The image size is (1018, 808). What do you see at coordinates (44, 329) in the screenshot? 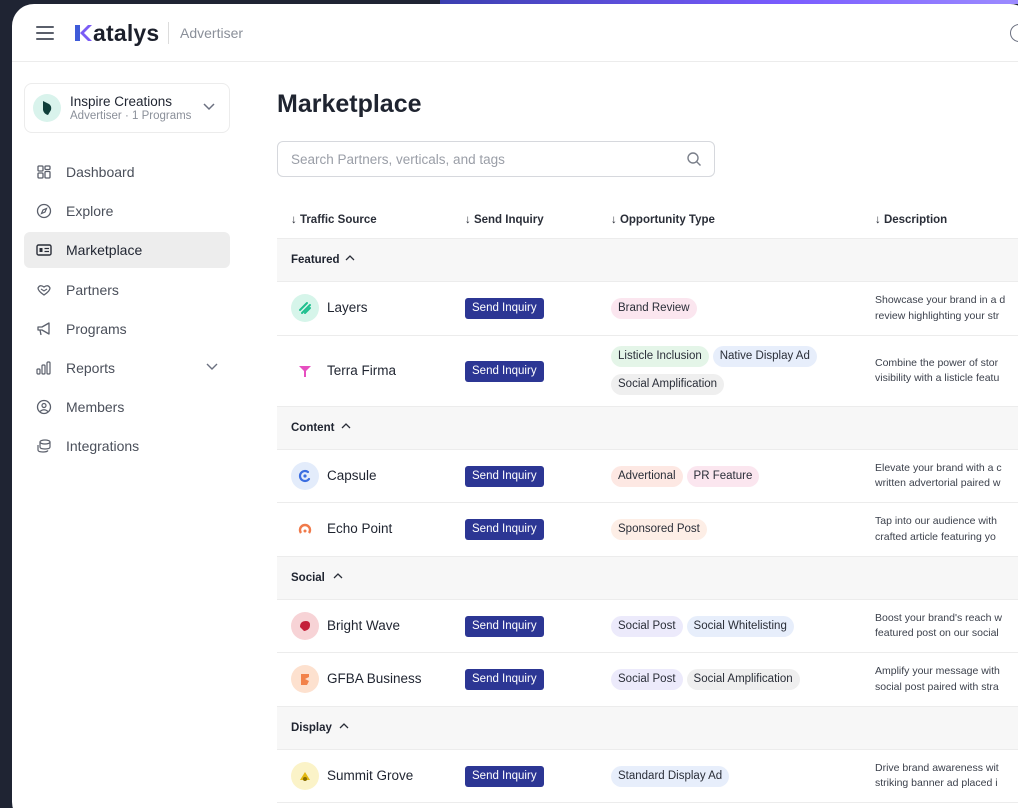
I see `megaphone-icon` at bounding box center [44, 329].